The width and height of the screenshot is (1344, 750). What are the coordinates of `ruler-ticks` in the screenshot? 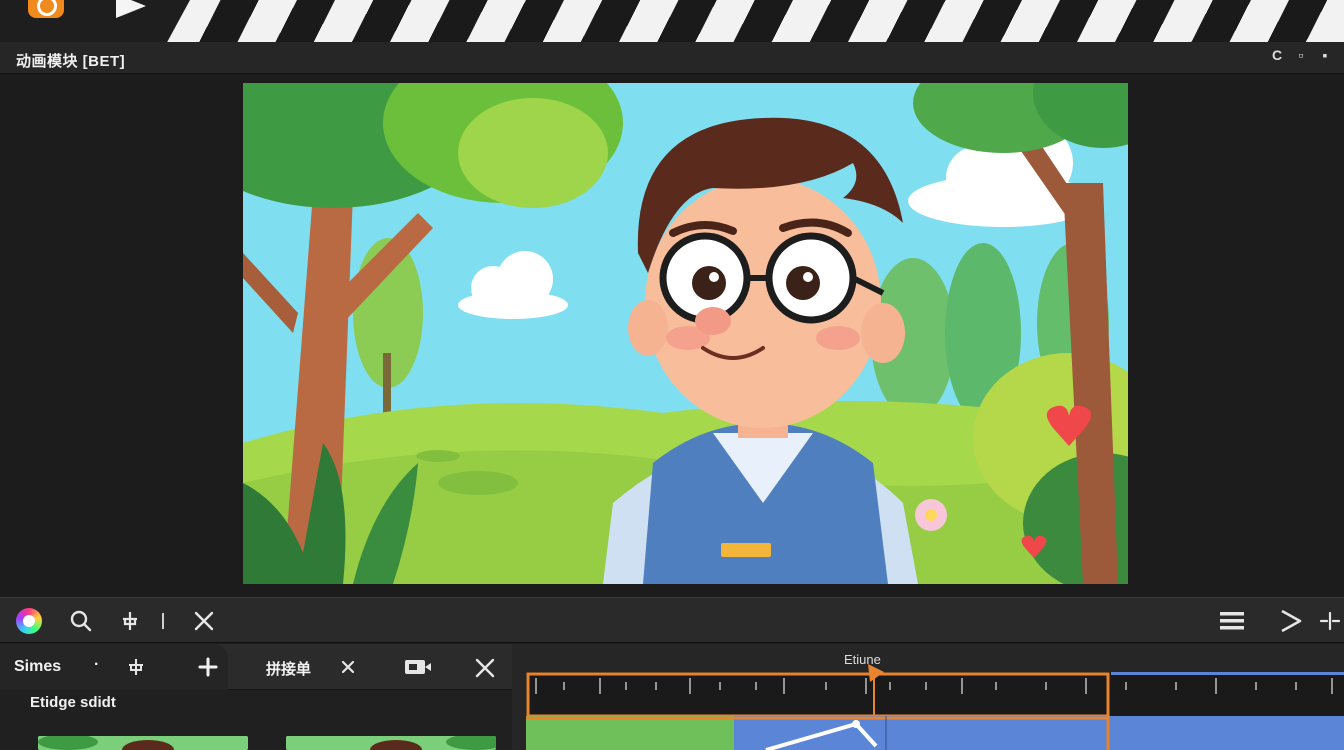 It's located at (935, 694).